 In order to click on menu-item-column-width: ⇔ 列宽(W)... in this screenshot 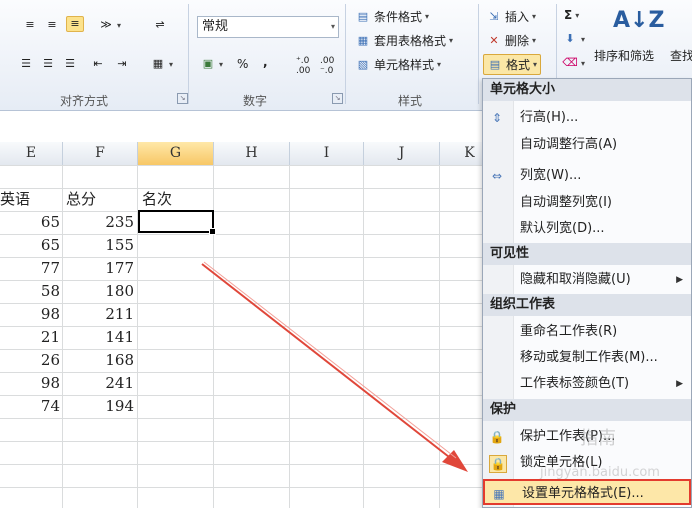, I will do `click(587, 176)`.